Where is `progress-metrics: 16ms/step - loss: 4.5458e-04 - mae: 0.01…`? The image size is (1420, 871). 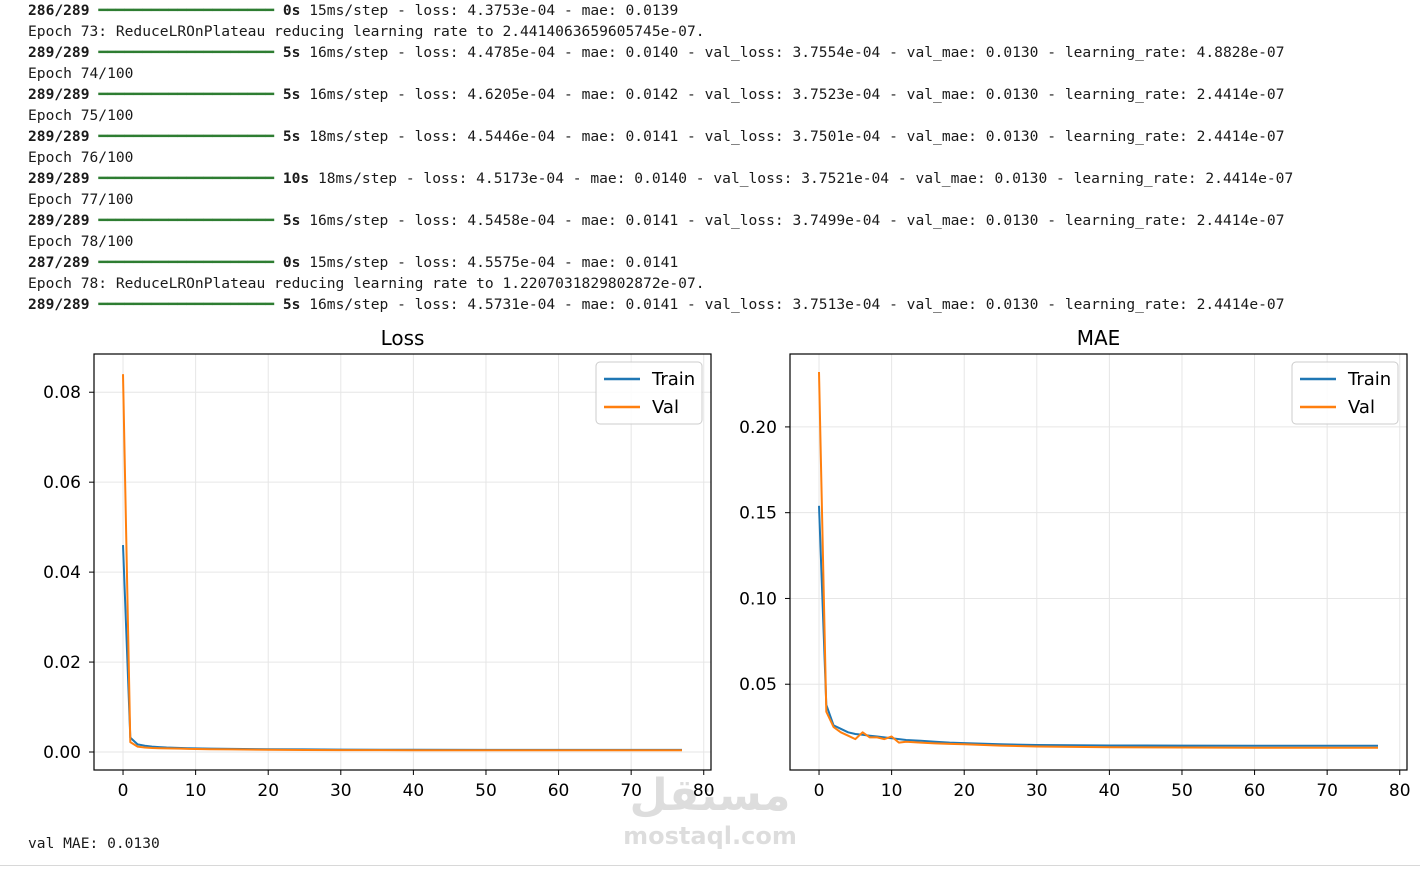
progress-metrics: 16ms/step - loss: 4.5458e-04 - mae: 0.01… is located at coordinates (792, 220).